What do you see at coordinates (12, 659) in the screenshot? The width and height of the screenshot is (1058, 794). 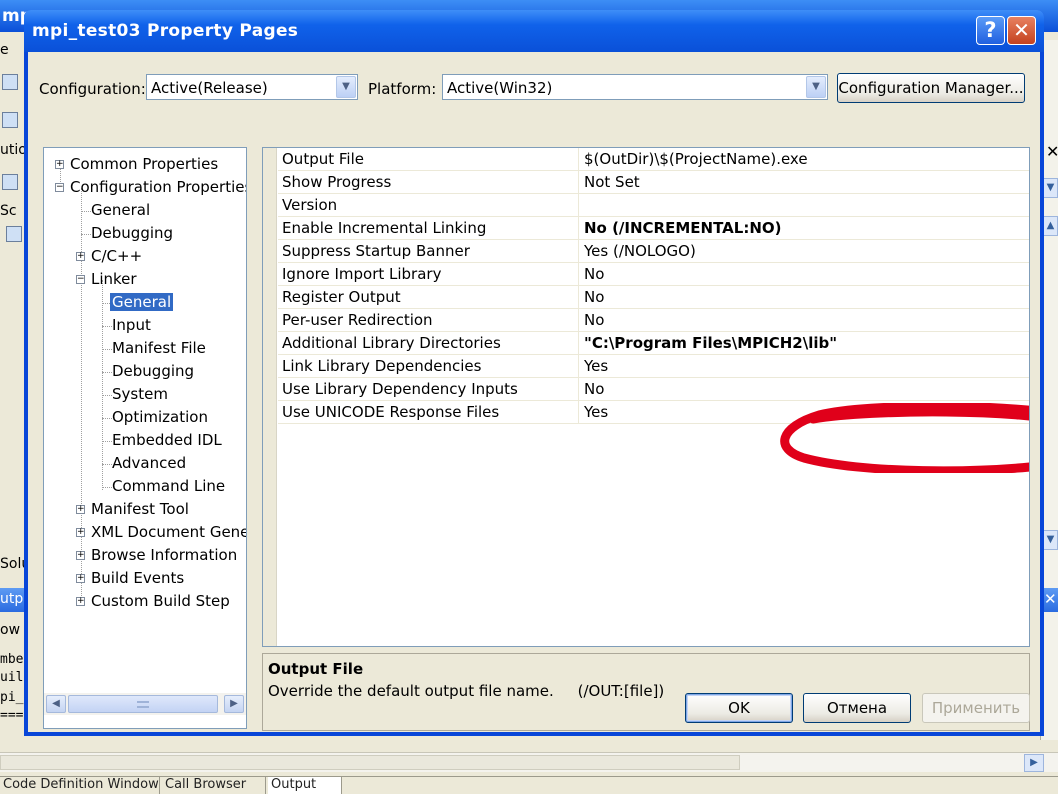 I see `output-line: mbe` at bounding box center [12, 659].